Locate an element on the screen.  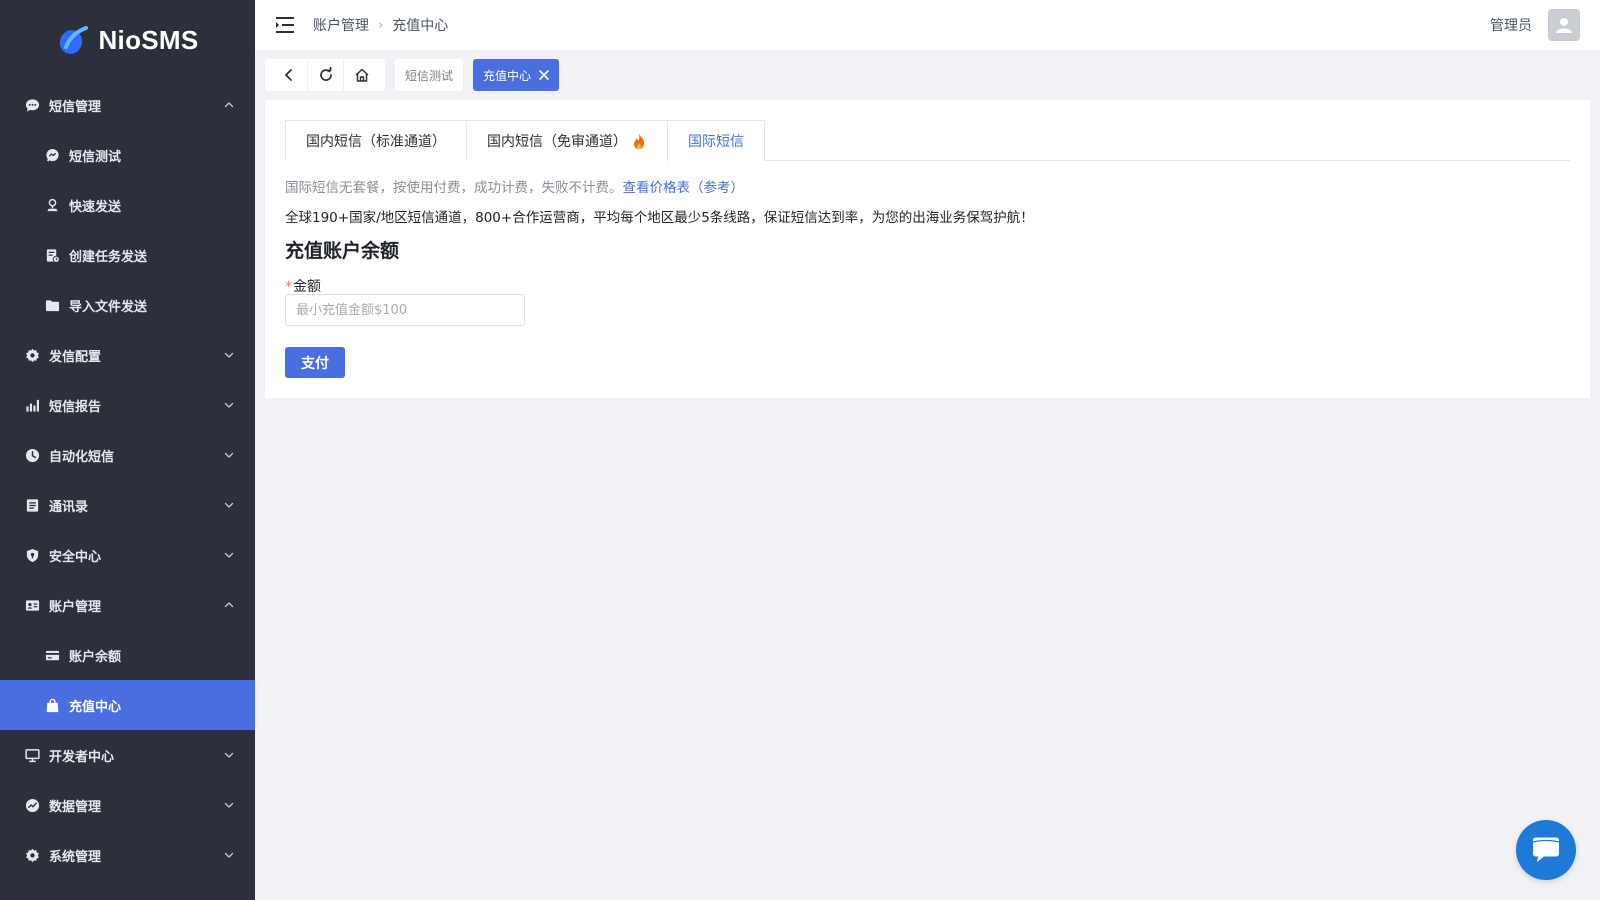
pay-button: 支付 is located at coordinates (315, 362).